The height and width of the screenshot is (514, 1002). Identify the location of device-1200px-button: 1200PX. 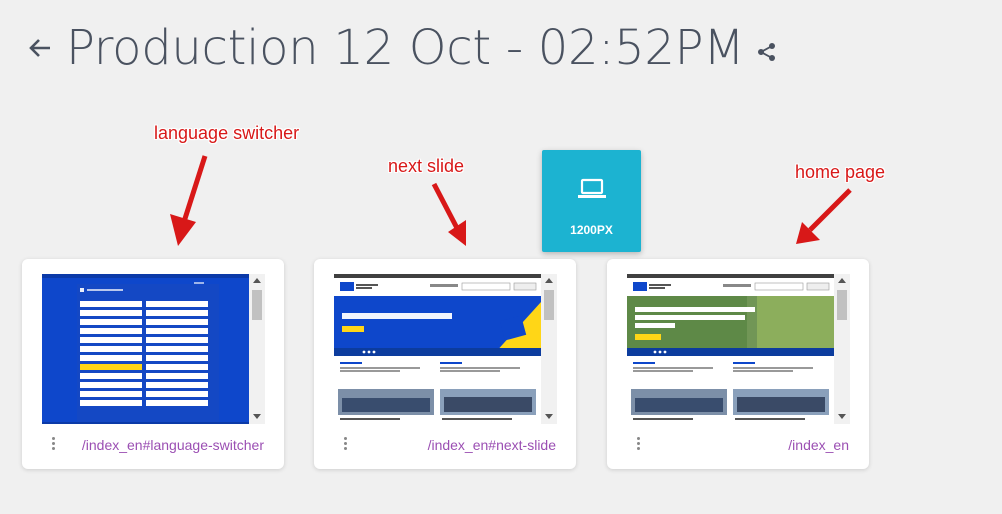
(591, 201).